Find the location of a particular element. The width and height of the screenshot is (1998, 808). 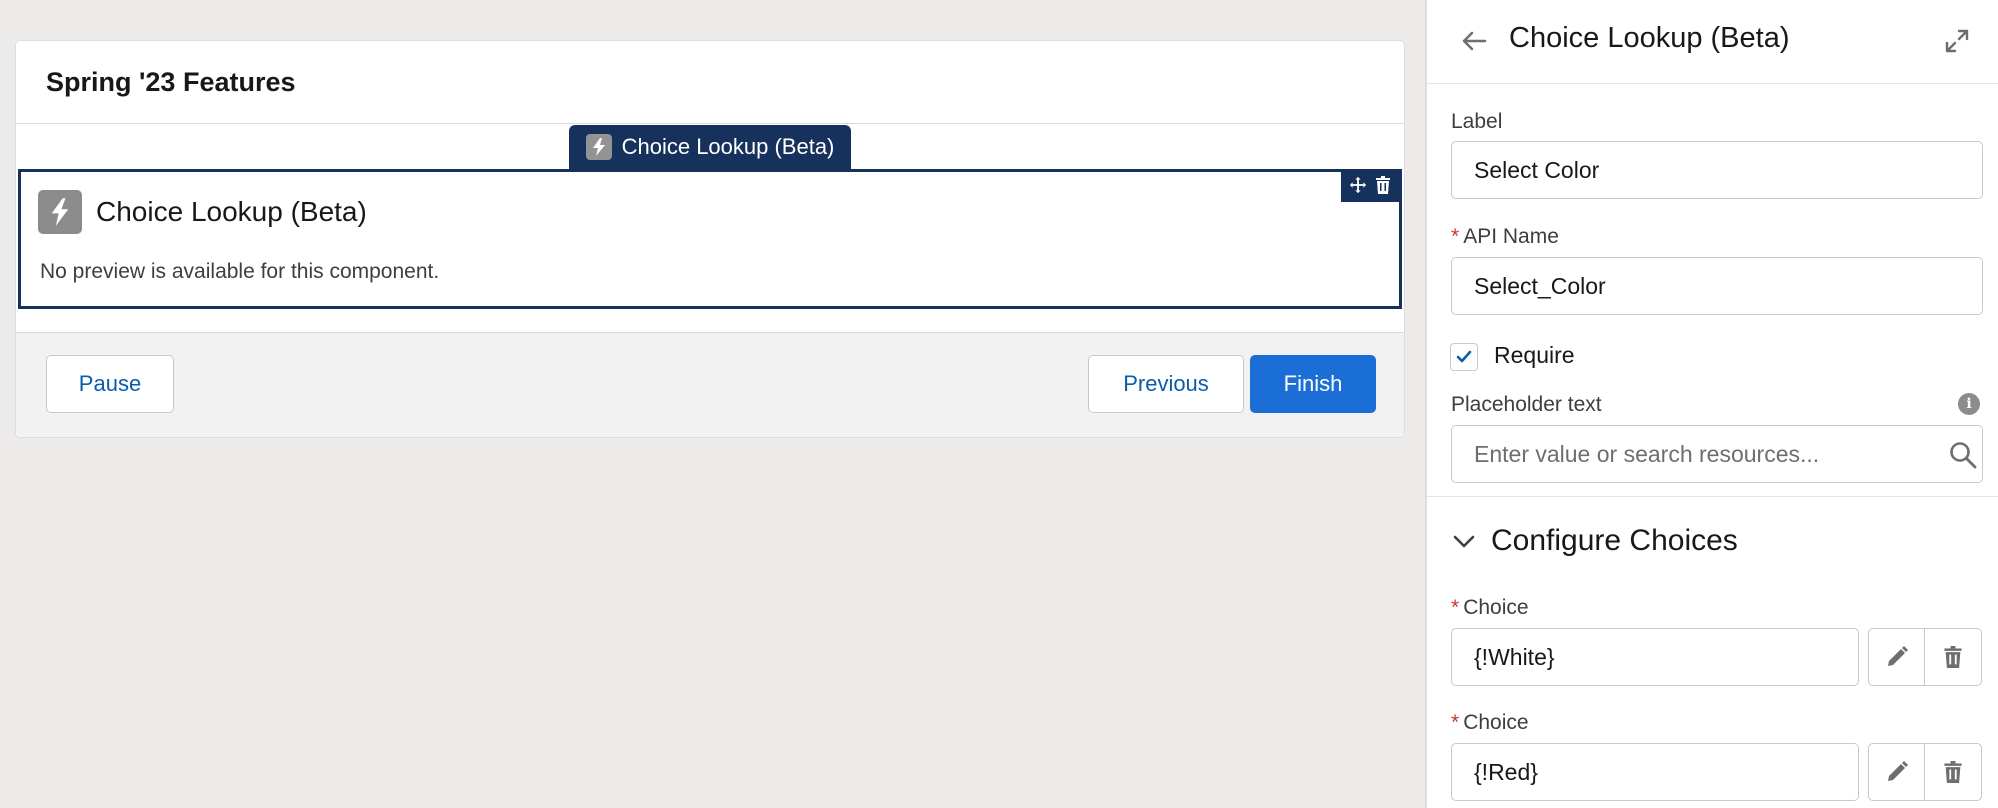

pause-button: Pause is located at coordinates (110, 384).